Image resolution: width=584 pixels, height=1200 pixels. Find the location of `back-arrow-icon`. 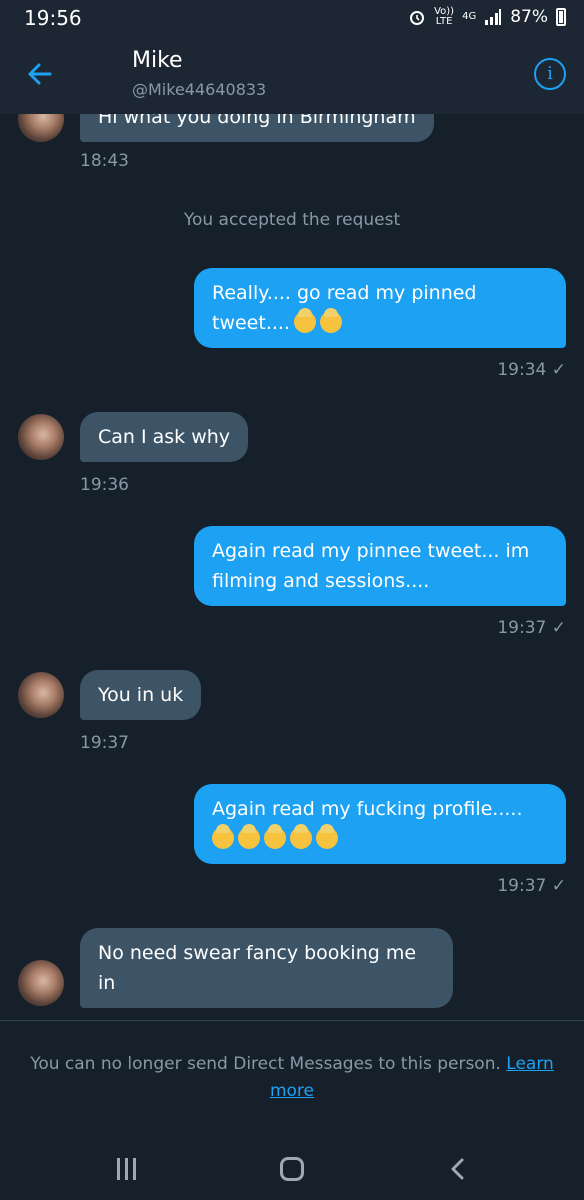

back-arrow-icon is located at coordinates (40, 74).